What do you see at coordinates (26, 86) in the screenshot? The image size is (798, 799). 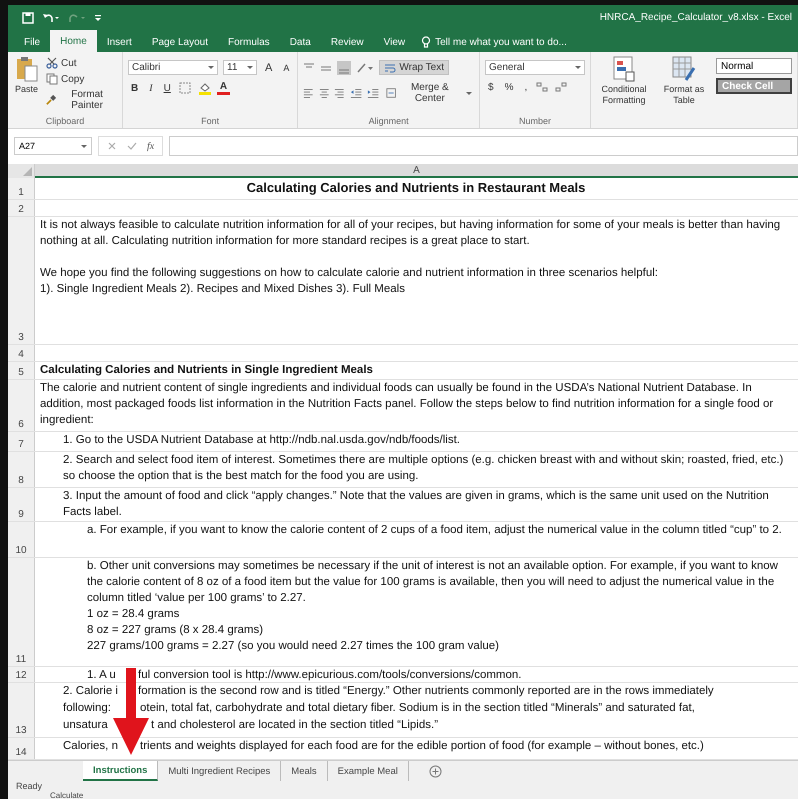 I see `paste-button: Paste` at bounding box center [26, 86].